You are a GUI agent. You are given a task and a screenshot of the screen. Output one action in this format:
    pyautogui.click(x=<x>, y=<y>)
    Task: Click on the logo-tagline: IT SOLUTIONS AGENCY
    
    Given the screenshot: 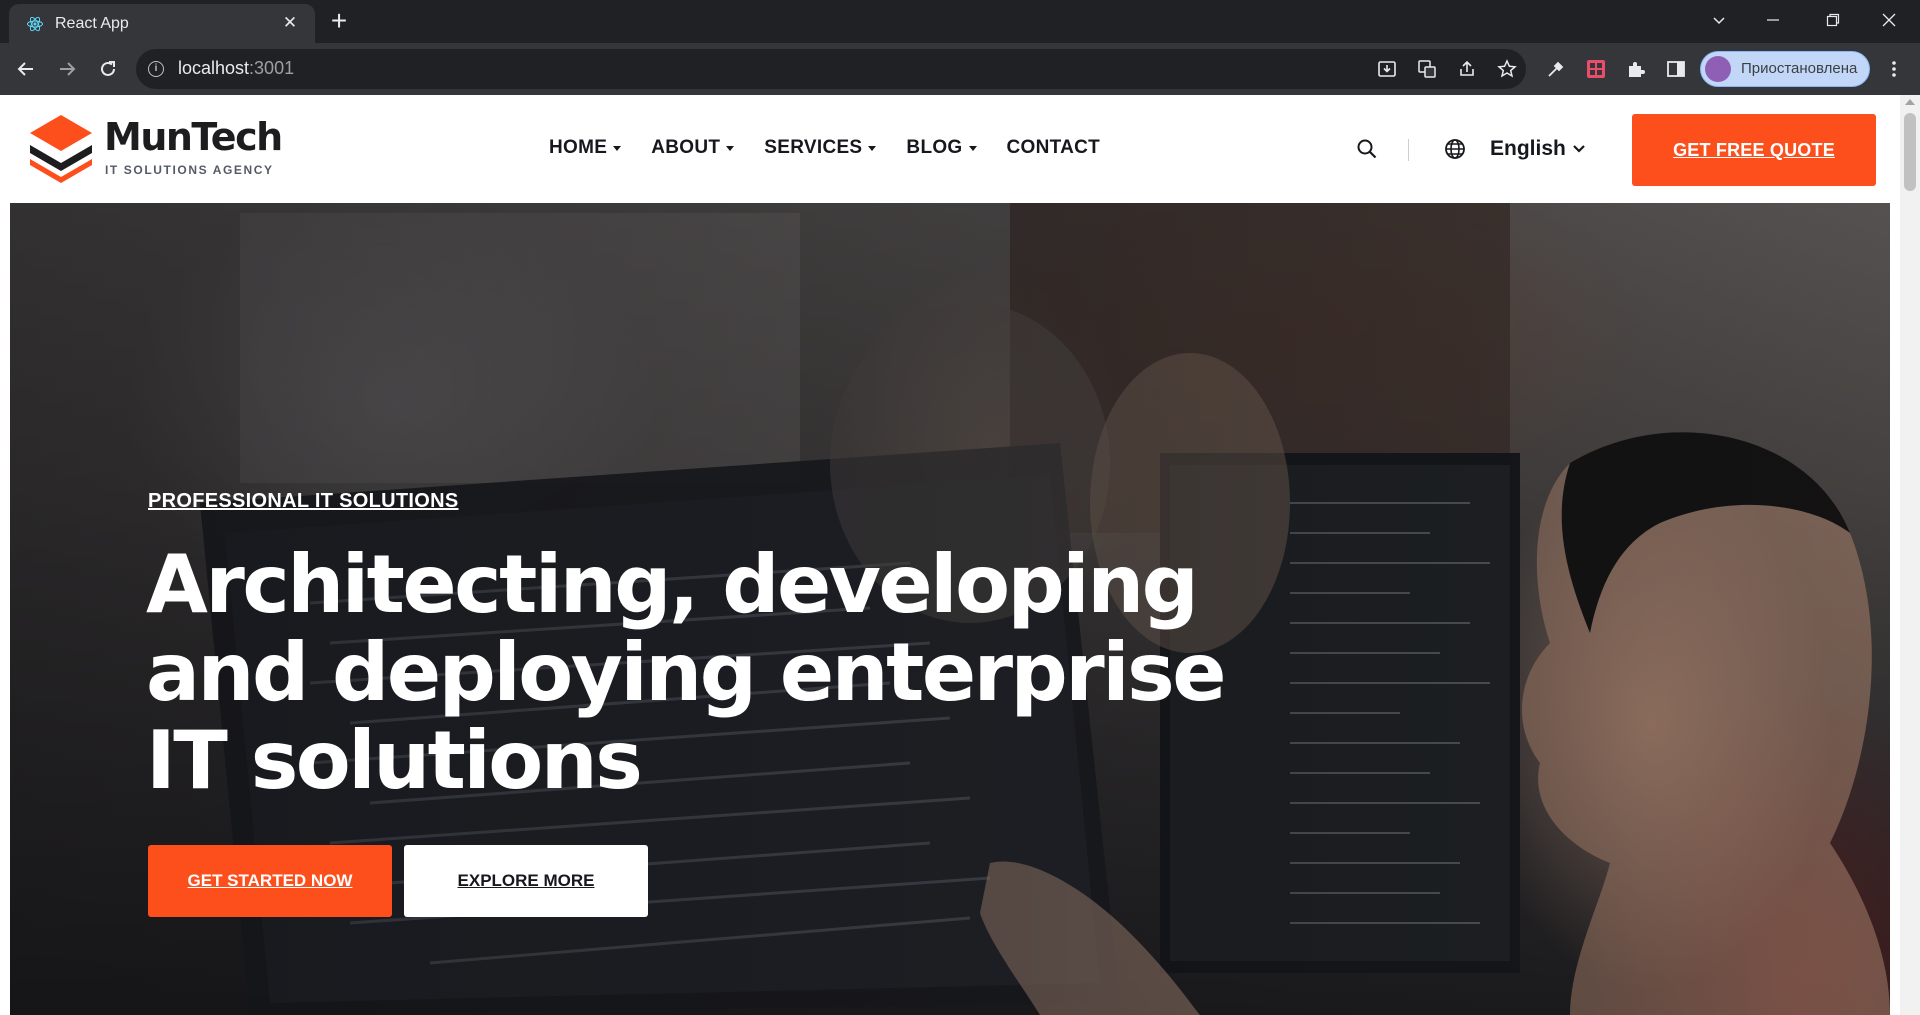 What is the action you would take?
    pyautogui.click(x=189, y=170)
    